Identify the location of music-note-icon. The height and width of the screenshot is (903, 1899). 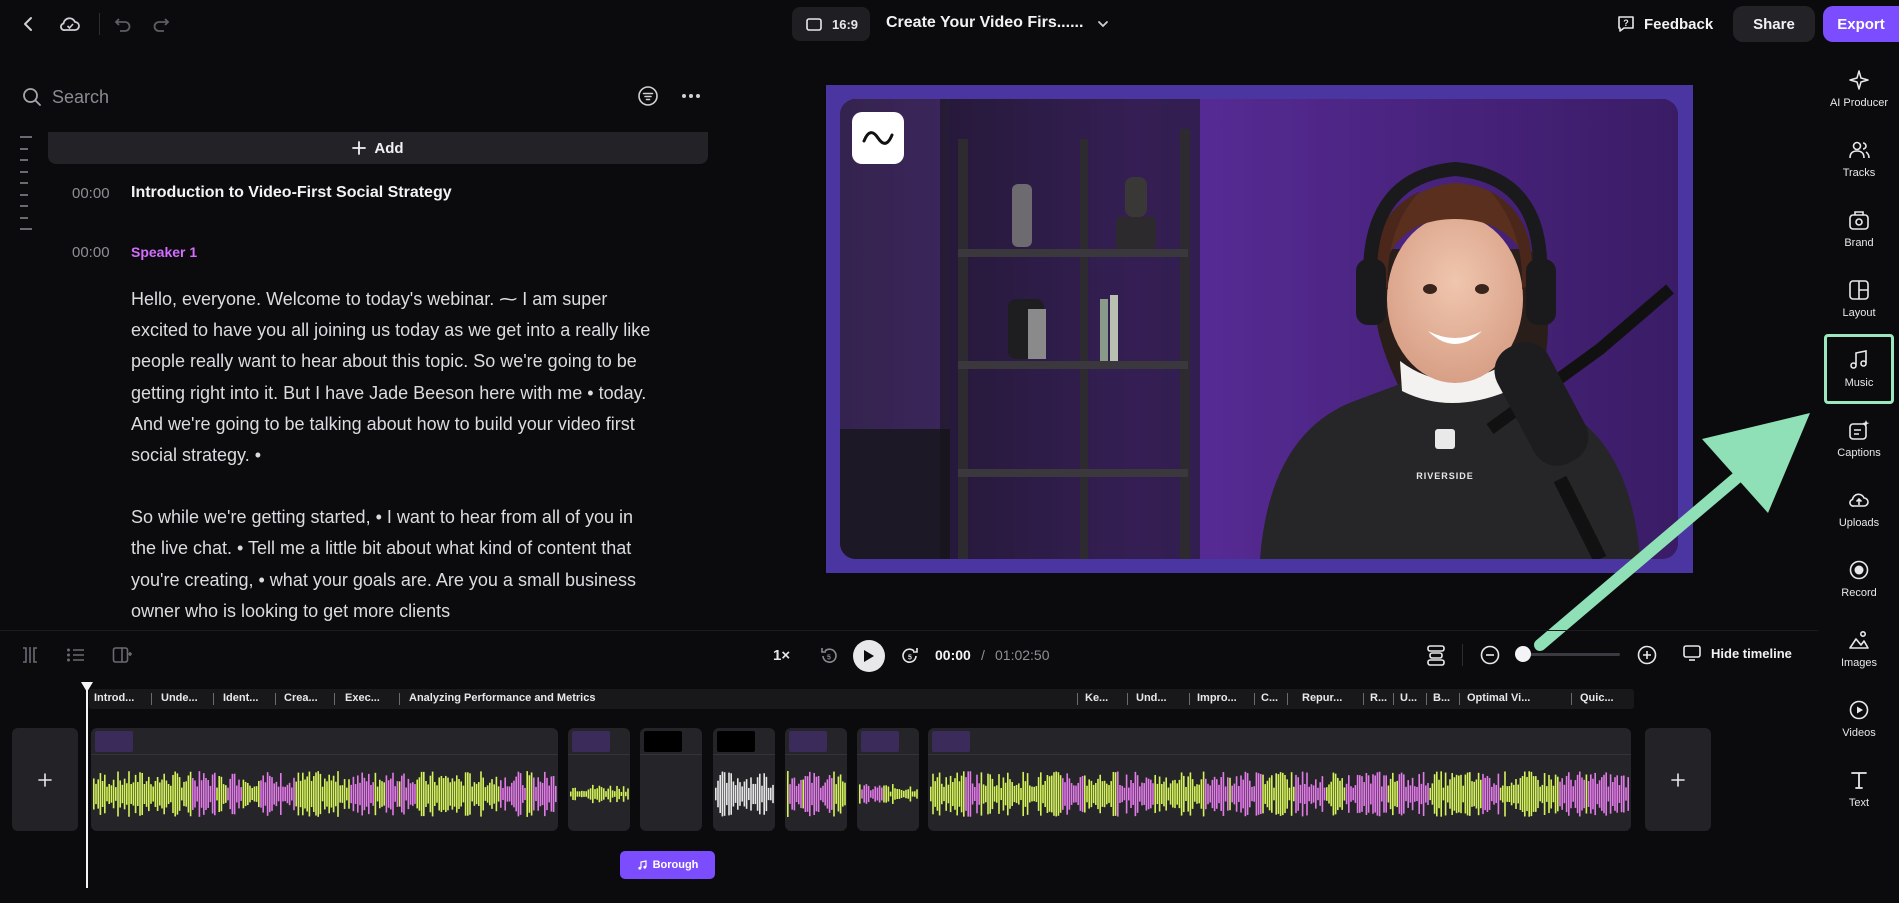
(642, 864).